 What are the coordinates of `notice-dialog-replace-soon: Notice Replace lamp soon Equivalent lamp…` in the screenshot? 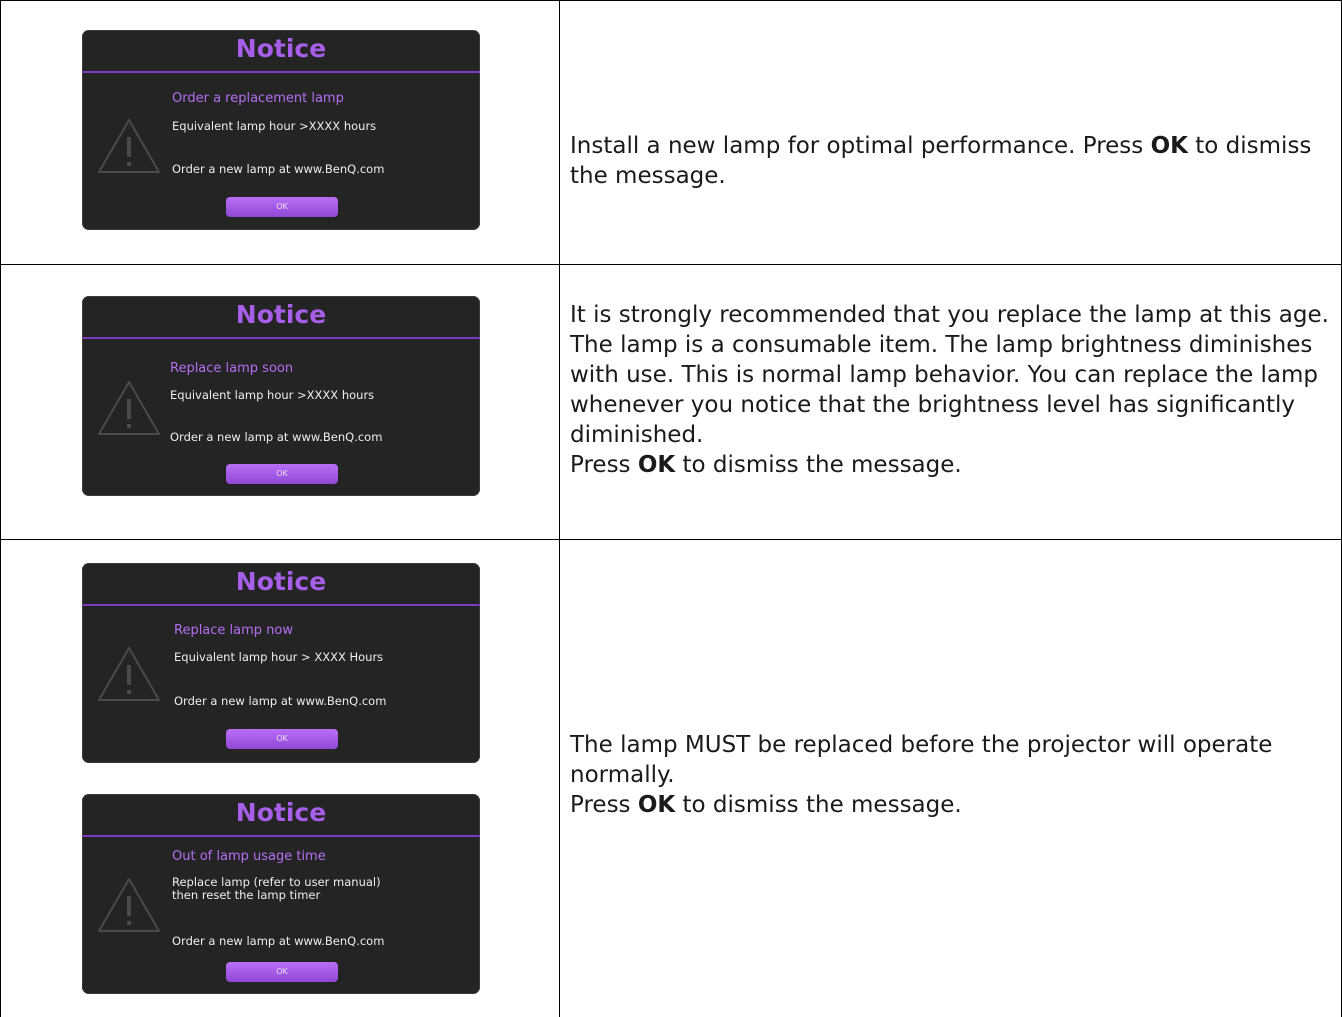 It's located at (281, 396).